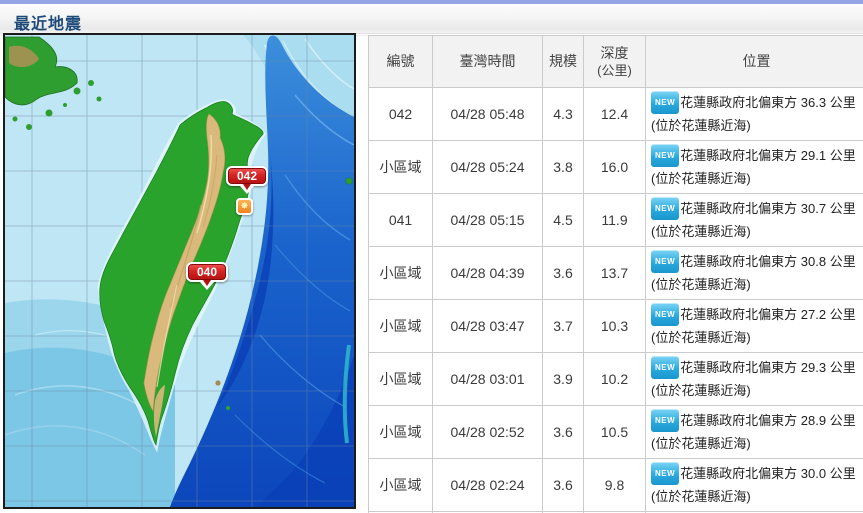 This screenshot has height=513, width=863. I want to click on header-row: 編號 臺灣時間 規模 深度 (公里) 位置, so click(615, 61).